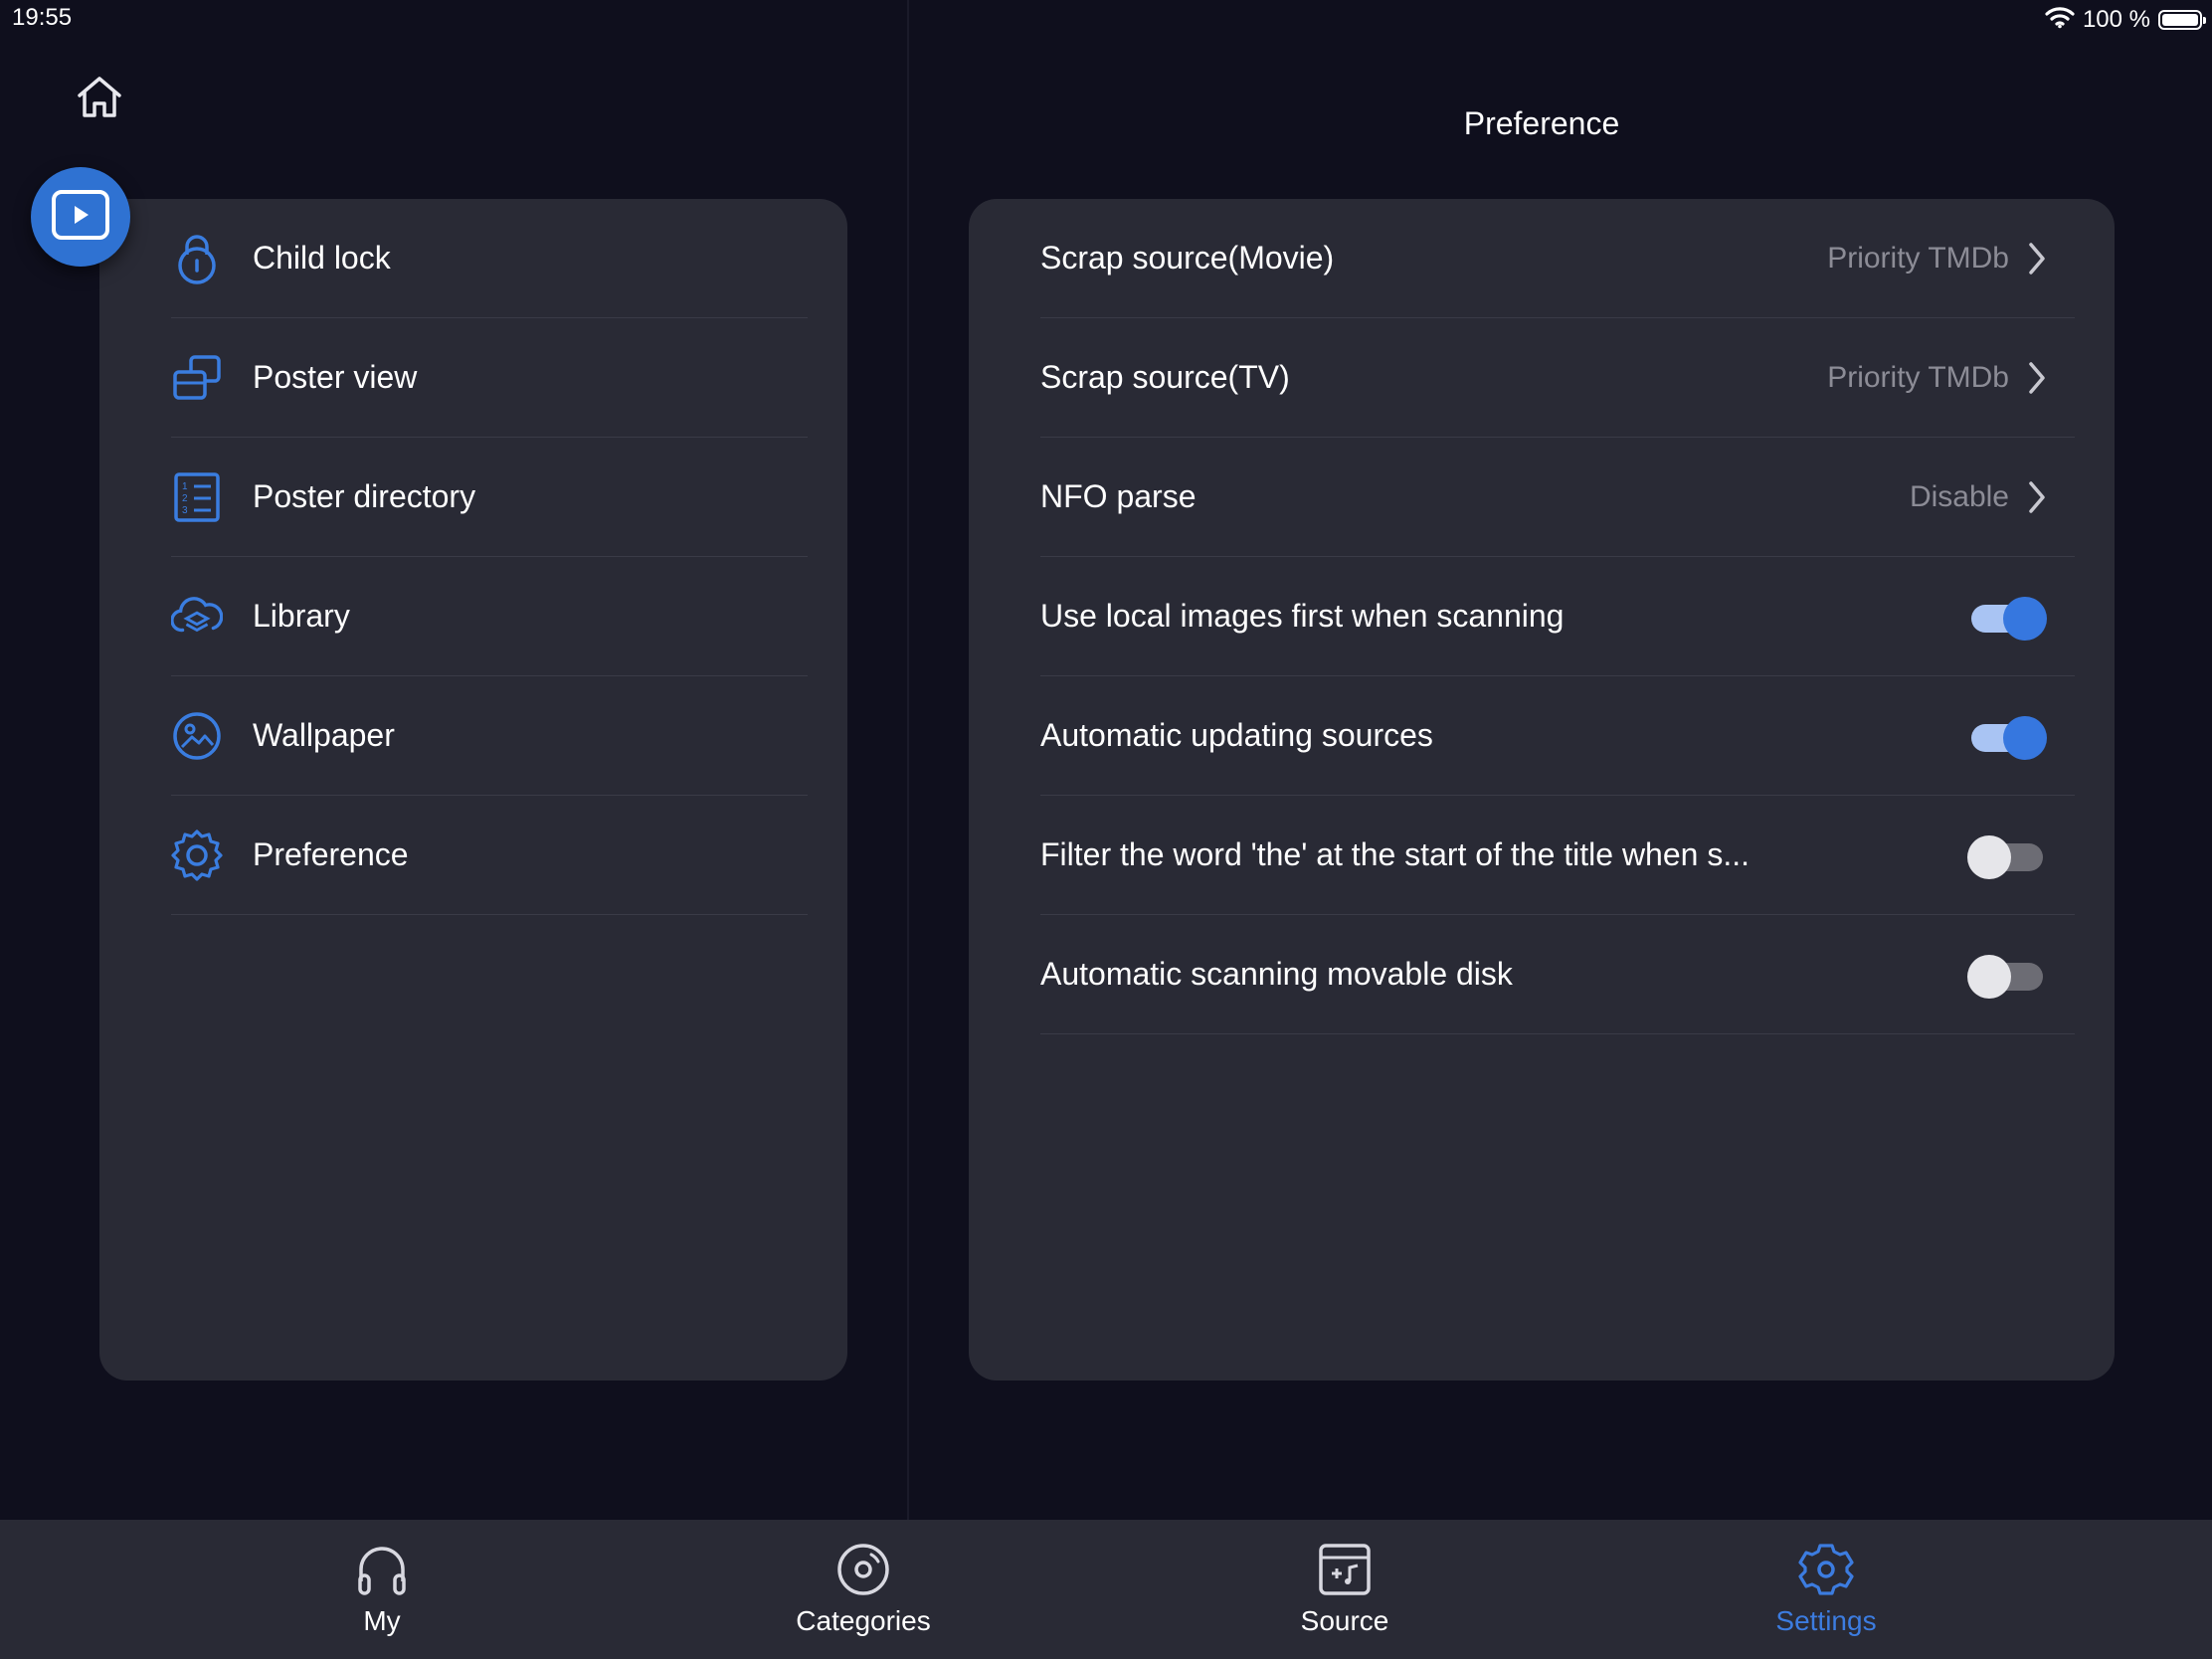 This screenshot has height=1659, width=2212. What do you see at coordinates (185, 486) in the screenshot?
I see `svg-text: 1` at bounding box center [185, 486].